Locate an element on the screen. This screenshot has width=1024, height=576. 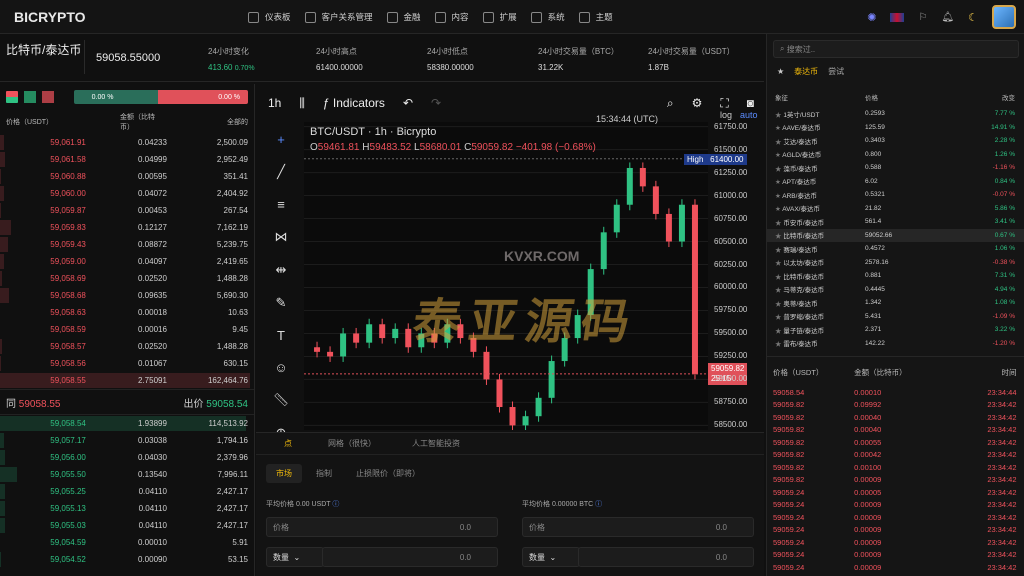
nav-item-0: 仪表板 is located at coordinates (269, 17).